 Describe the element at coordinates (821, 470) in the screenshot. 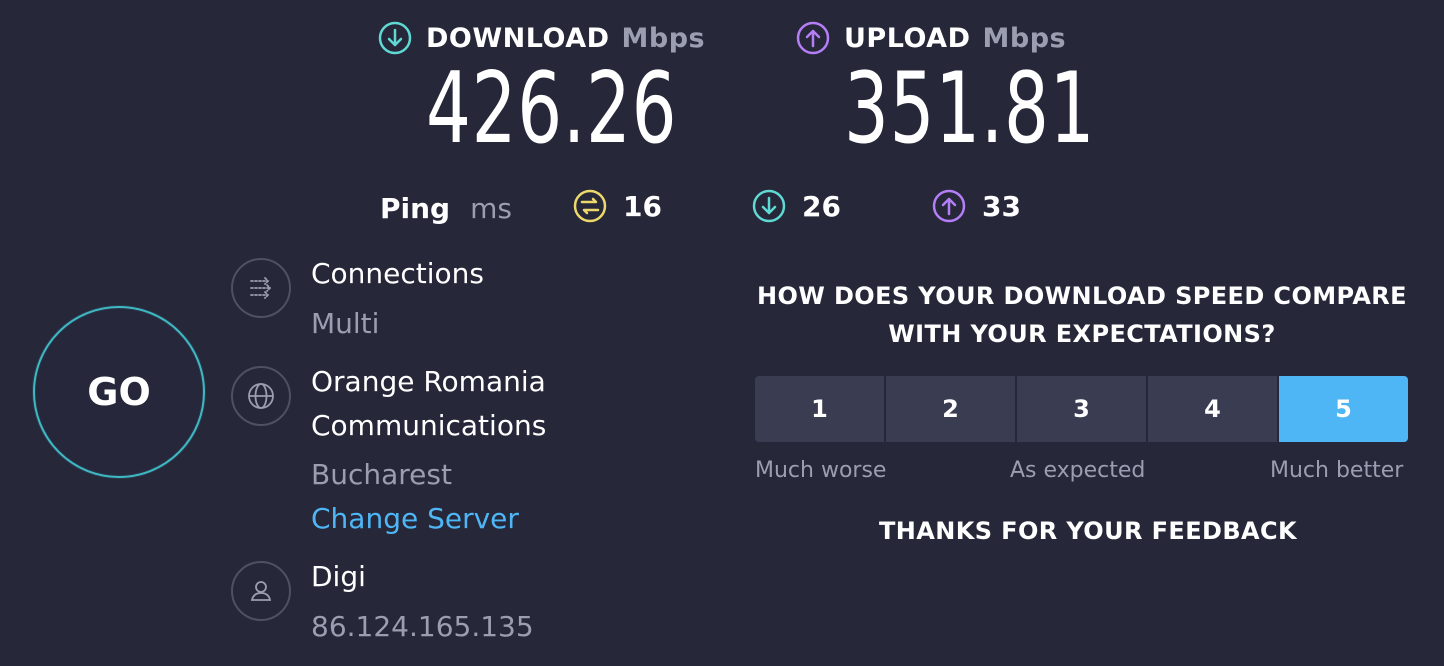

I see `scale-label-low: Much worse` at that location.